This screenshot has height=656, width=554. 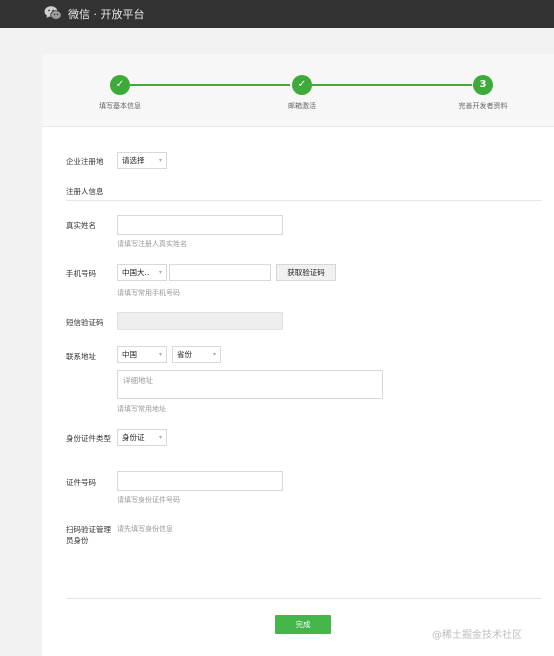 What do you see at coordinates (200, 225) in the screenshot?
I see `name-input` at bounding box center [200, 225].